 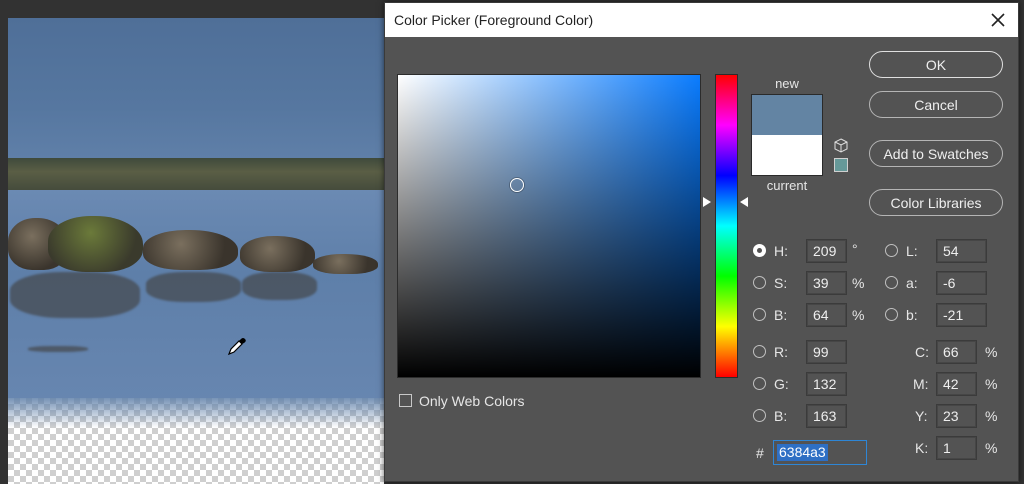 I want to click on black-label: K:, so click(x=922, y=448).